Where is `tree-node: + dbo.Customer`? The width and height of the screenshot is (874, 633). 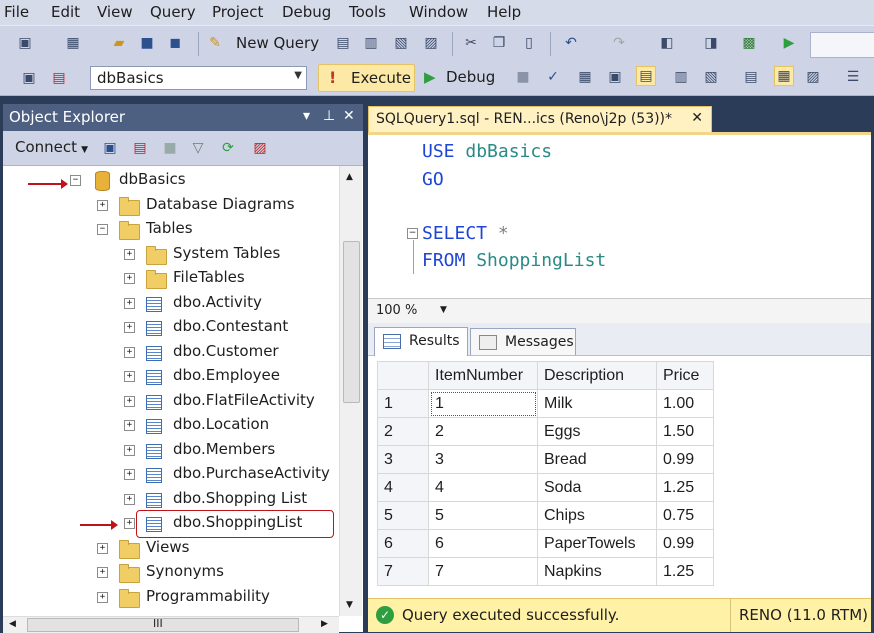 tree-node: + dbo.Customer is located at coordinates (171, 353).